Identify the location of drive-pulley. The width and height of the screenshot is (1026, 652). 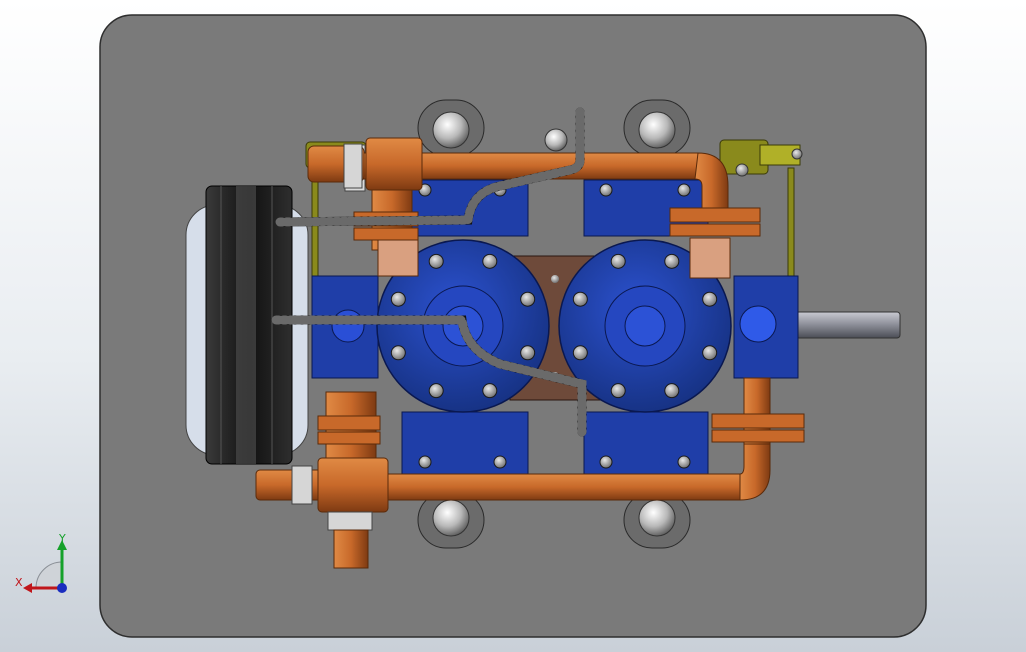
(247, 325).